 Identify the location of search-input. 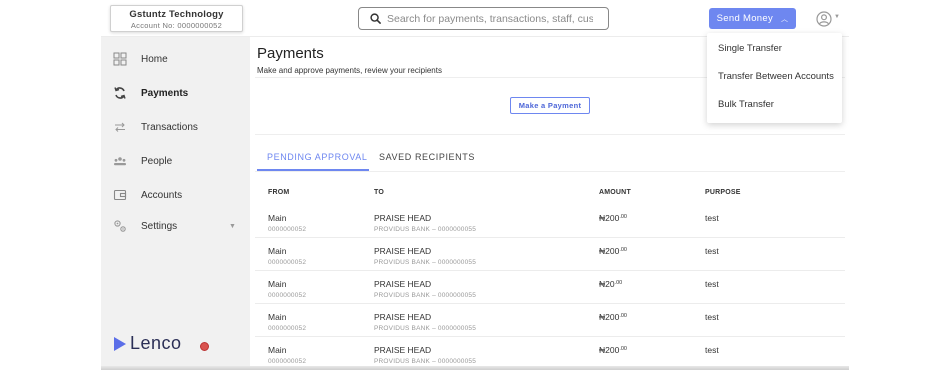
(490, 18).